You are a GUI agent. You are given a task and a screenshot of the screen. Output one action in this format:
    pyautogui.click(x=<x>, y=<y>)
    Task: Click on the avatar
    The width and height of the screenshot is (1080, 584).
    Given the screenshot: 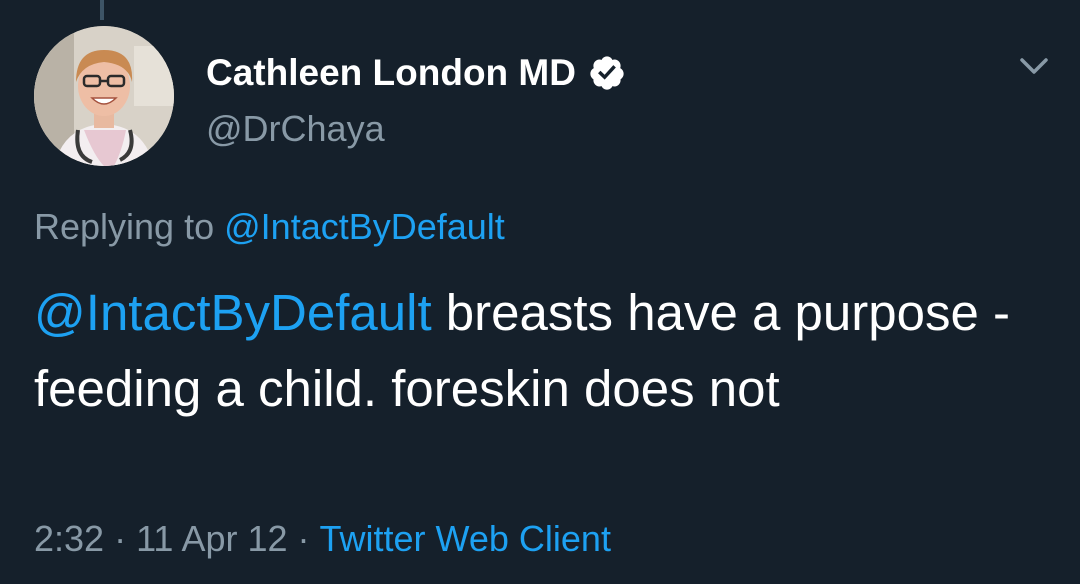 What is the action you would take?
    pyautogui.click(x=104, y=96)
    